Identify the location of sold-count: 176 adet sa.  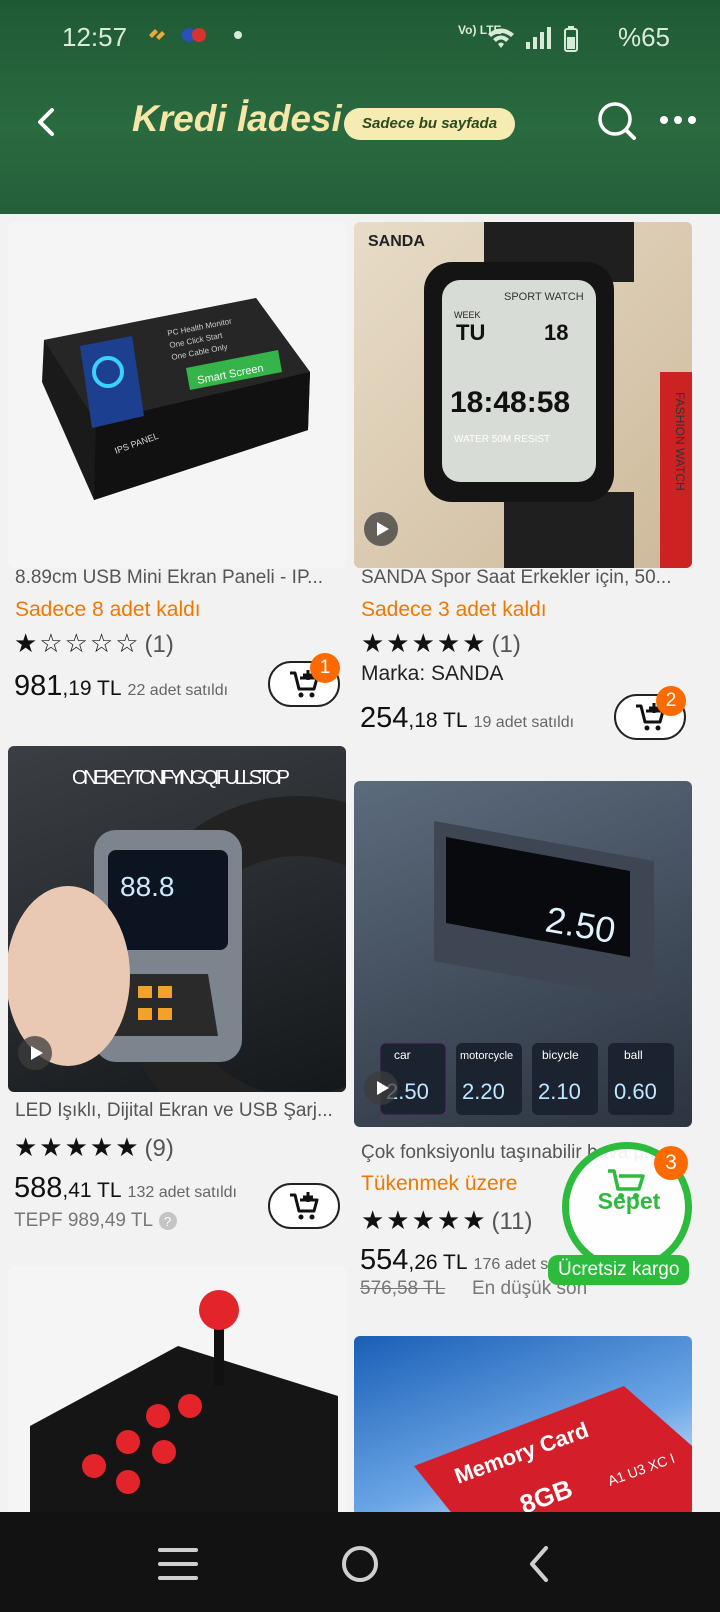
(515, 1264).